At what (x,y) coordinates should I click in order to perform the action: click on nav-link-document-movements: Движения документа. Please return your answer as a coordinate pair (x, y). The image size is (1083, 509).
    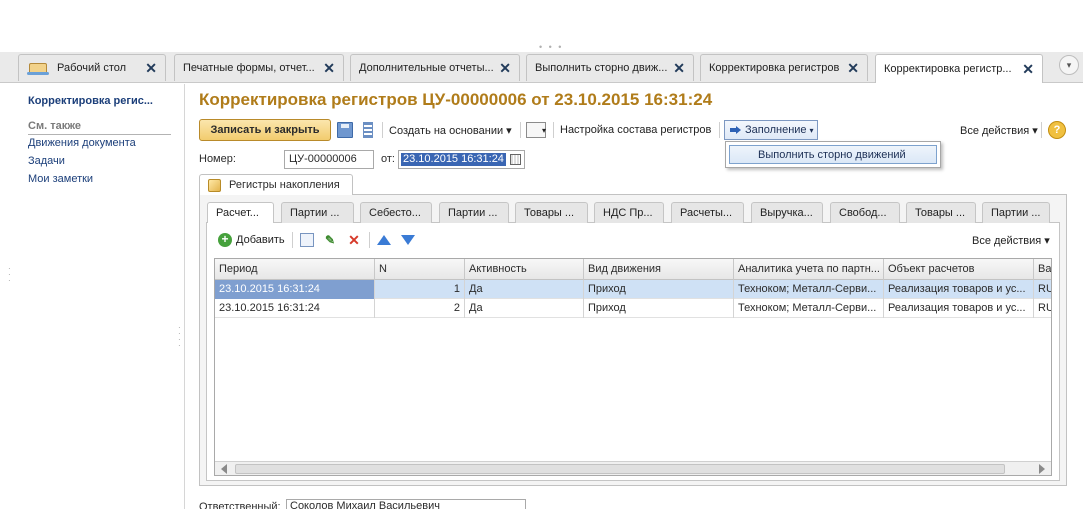
    Looking at the image, I should click on (82, 143).